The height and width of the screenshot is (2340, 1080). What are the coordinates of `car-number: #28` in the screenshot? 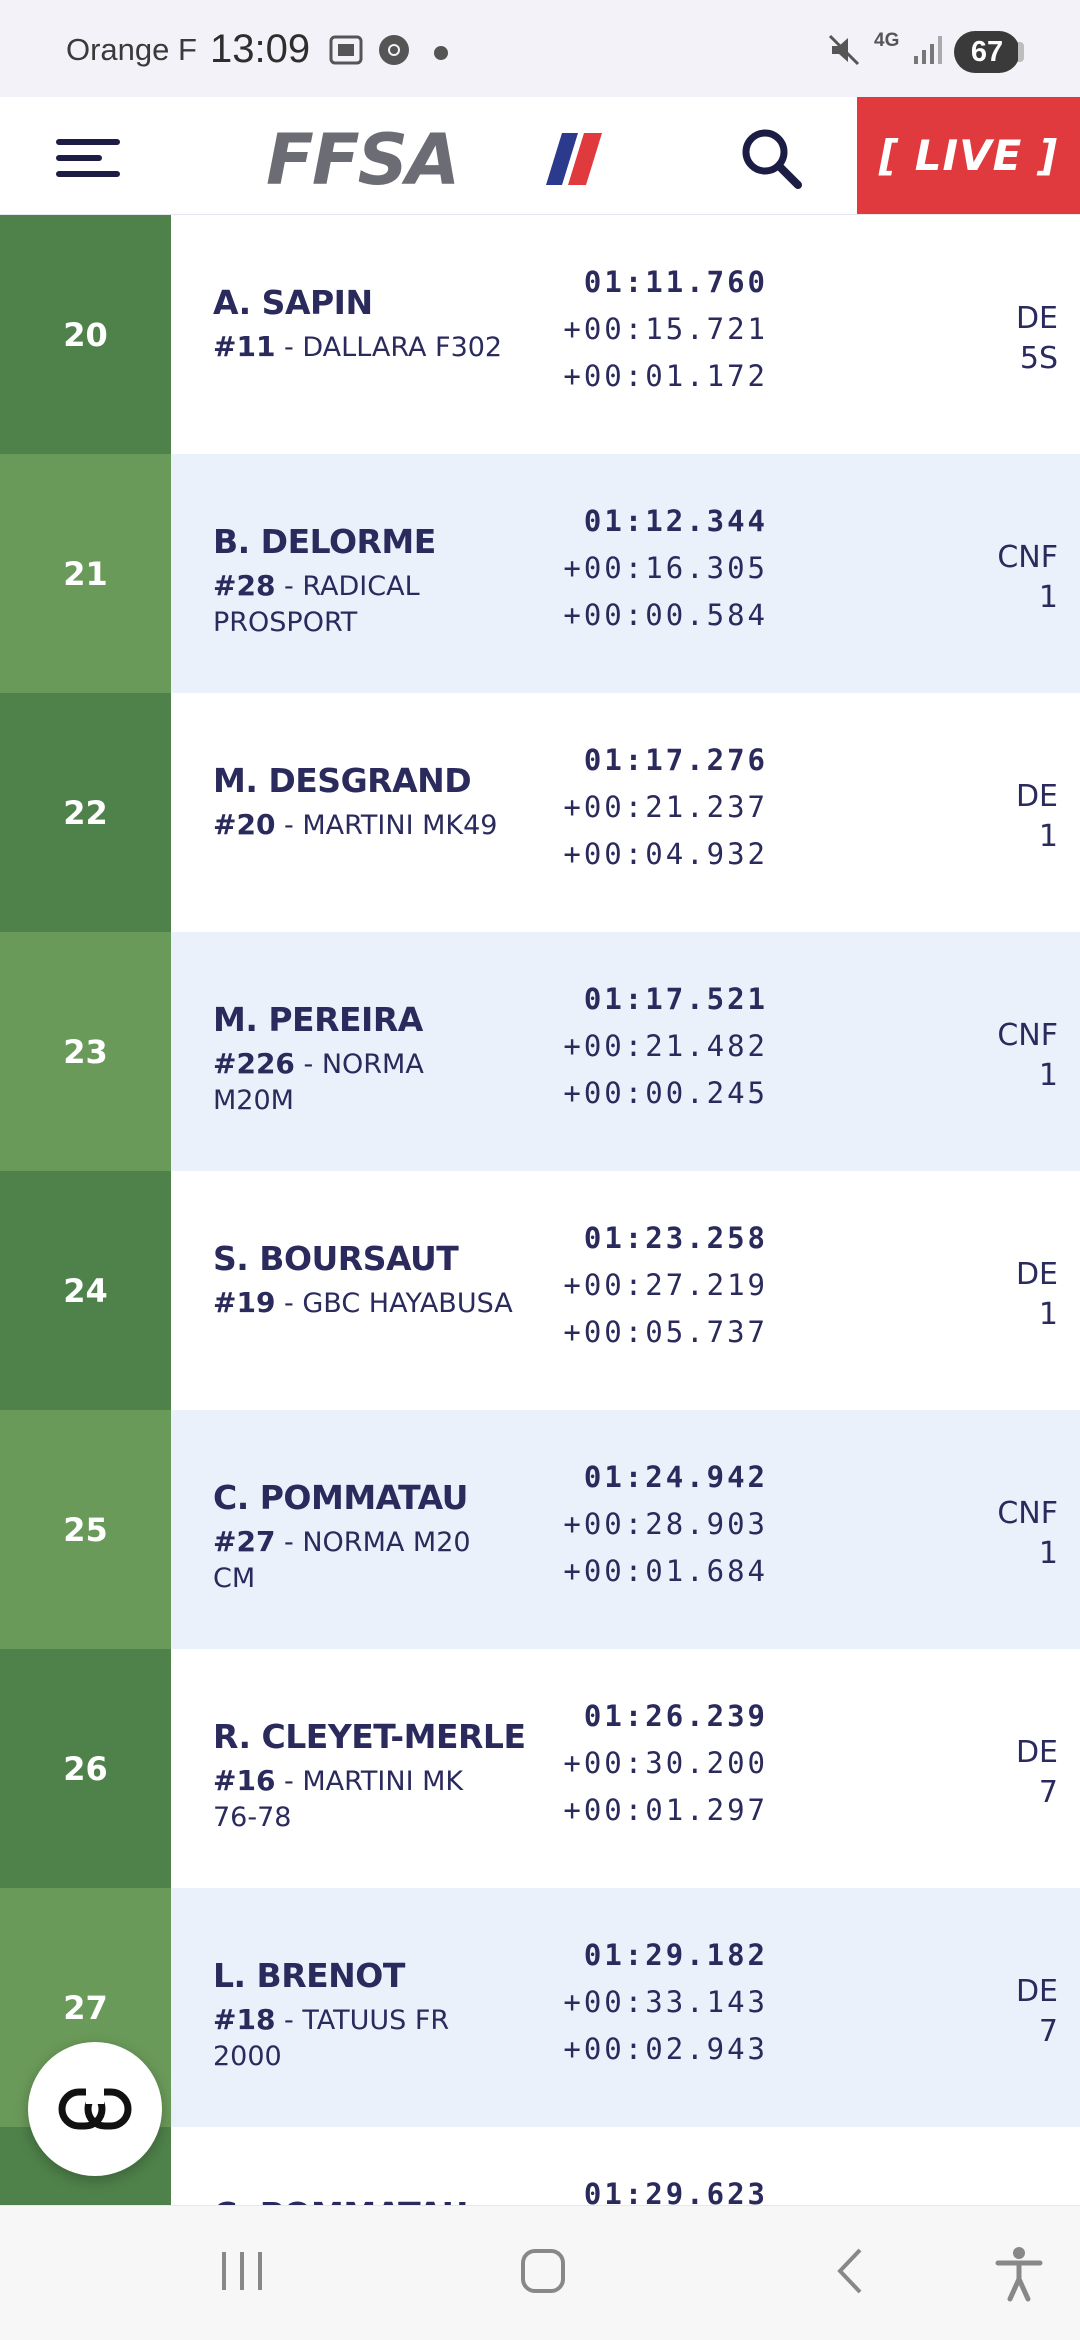 It's located at (244, 585).